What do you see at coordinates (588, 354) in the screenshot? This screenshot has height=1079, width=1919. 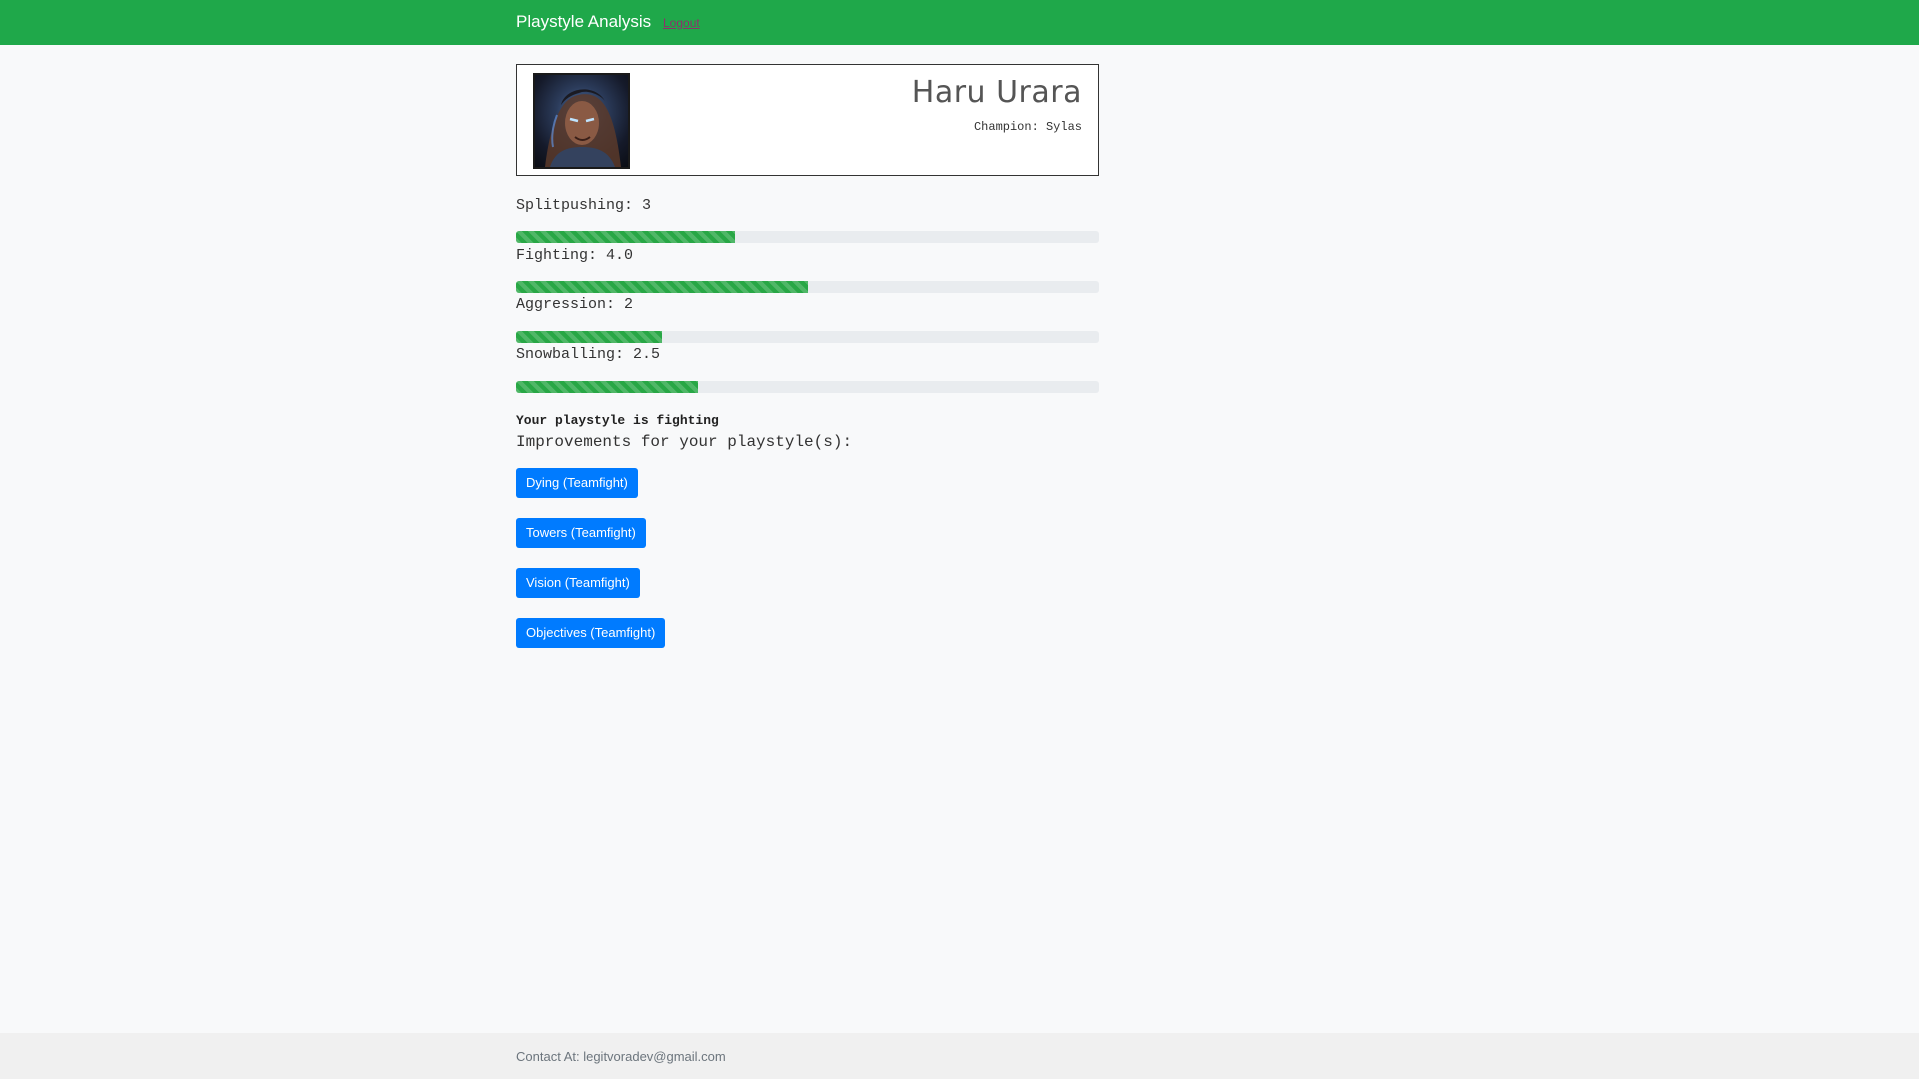 I see `stat-label-snowballing: Snowballing: 2.5` at bounding box center [588, 354].